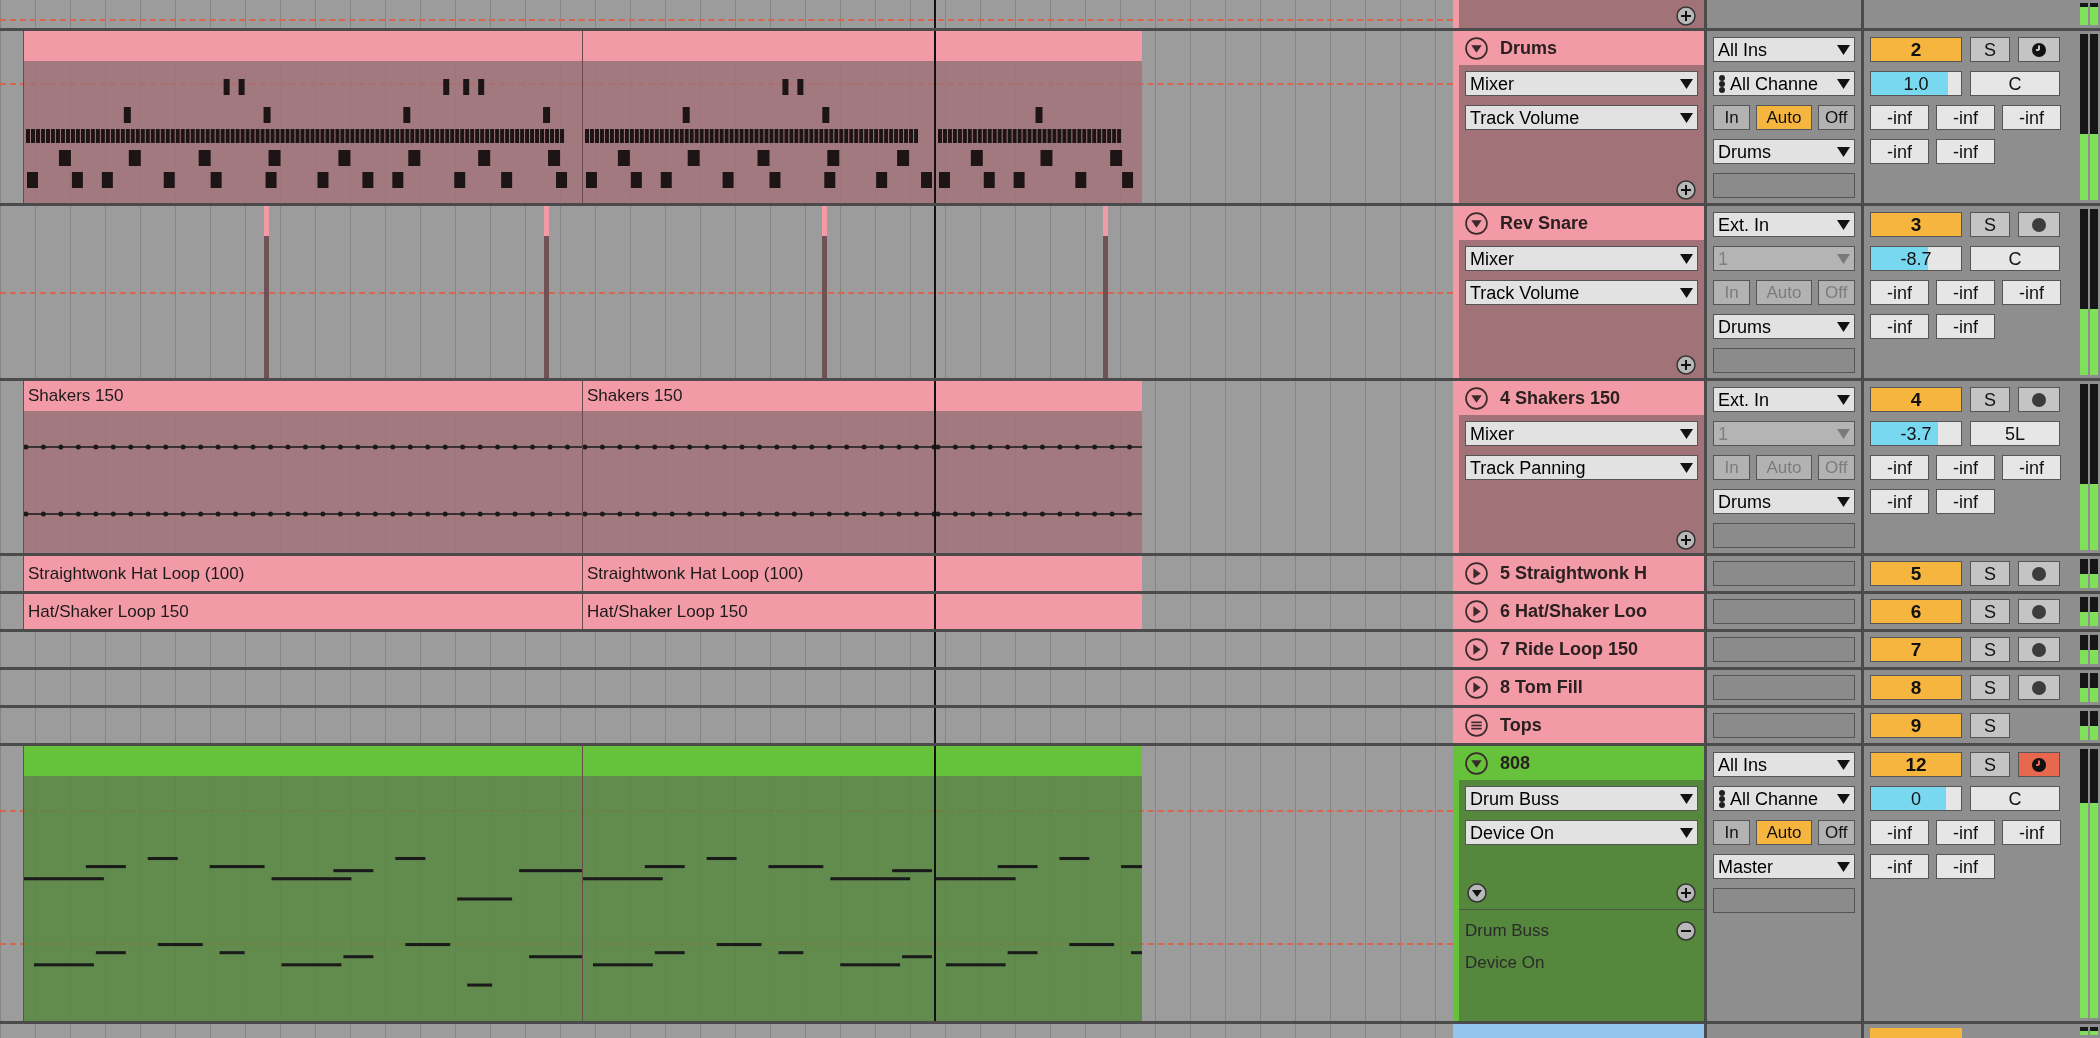 The height and width of the screenshot is (1038, 2100). Describe the element at coordinates (1916, 573) in the screenshot. I see `track-number-button: 5` at that location.